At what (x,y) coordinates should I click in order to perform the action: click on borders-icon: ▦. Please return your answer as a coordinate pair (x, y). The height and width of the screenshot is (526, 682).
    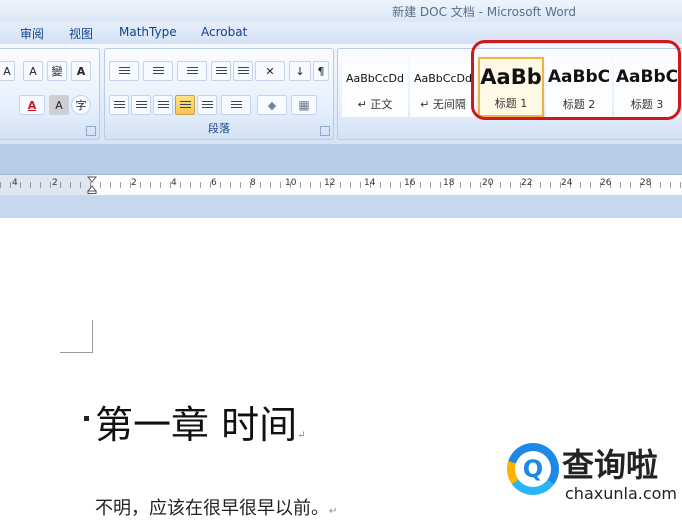
    Looking at the image, I should click on (304, 105).